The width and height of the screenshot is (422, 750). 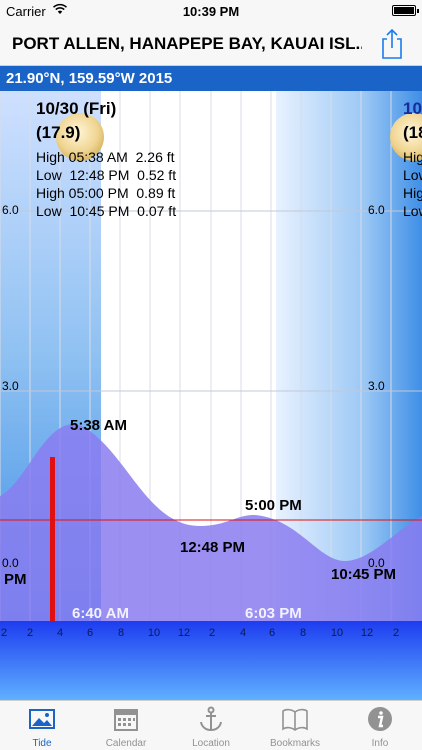 What do you see at coordinates (42, 743) in the screenshot?
I see `tab-label: Tide` at bounding box center [42, 743].